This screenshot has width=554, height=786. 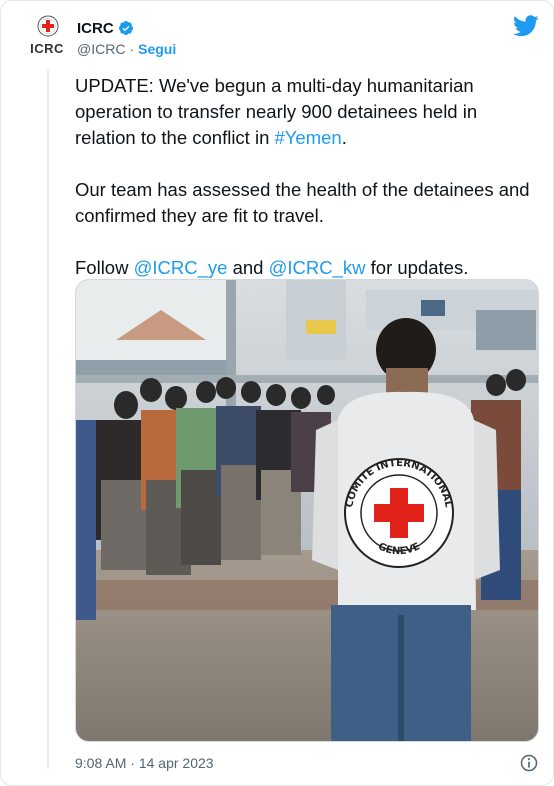 I want to click on time: 9:08 AM, so click(x=101, y=763).